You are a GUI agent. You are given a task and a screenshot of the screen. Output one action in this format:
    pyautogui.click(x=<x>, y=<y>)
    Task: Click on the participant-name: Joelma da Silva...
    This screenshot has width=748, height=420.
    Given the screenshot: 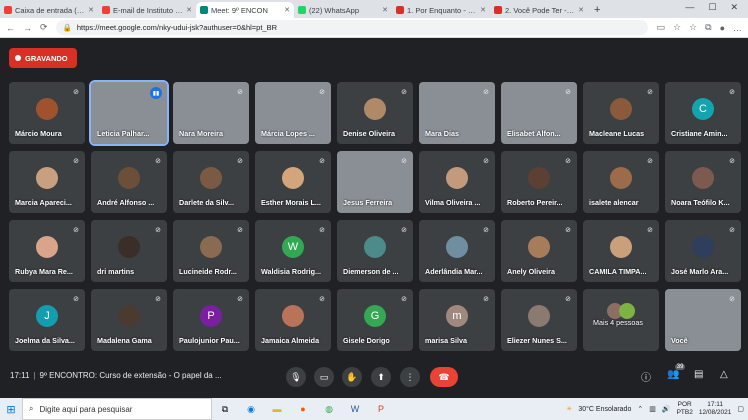 What is the action you would take?
    pyautogui.click(x=45, y=340)
    